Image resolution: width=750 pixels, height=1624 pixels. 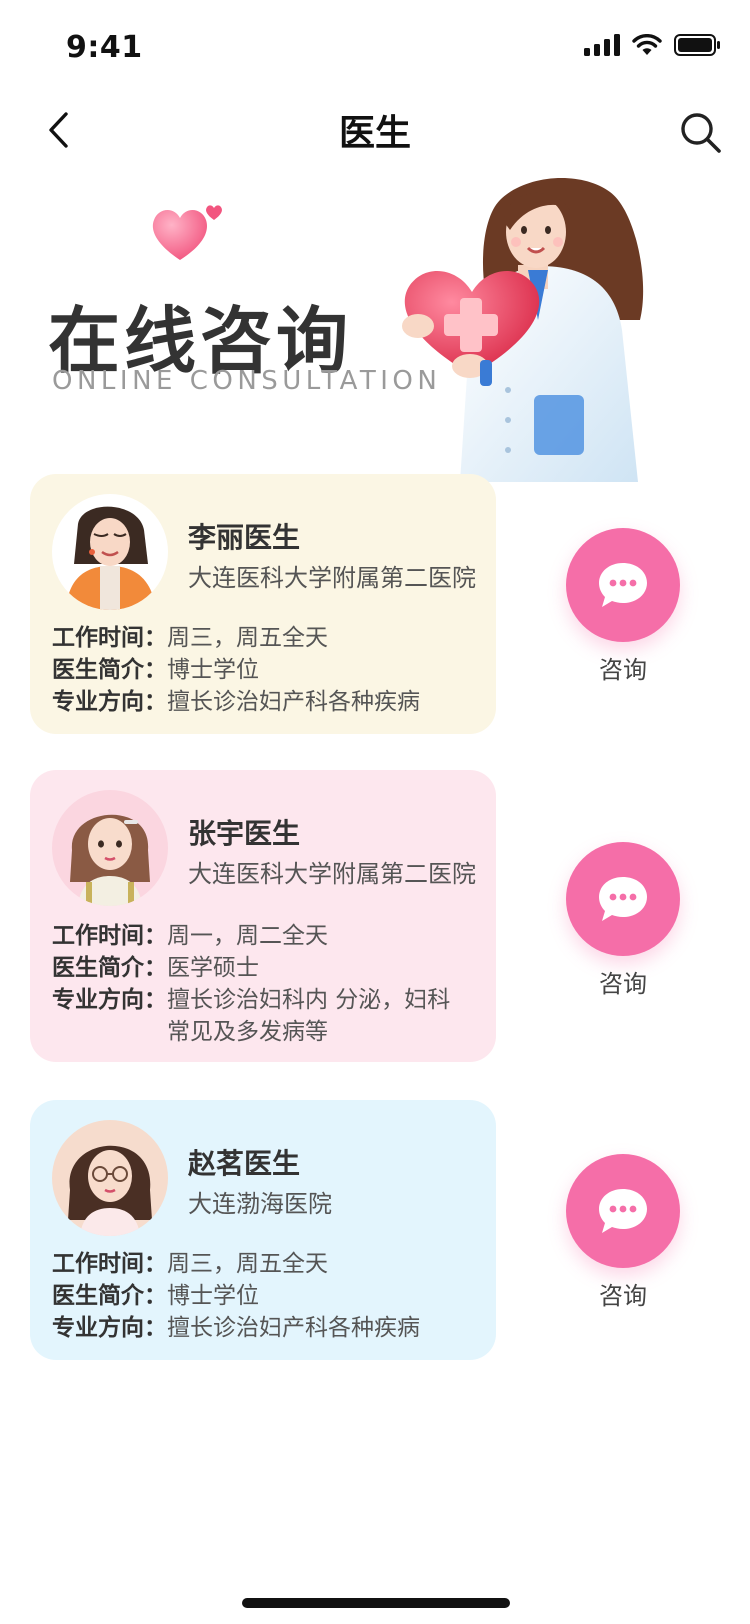 I want to click on work-time-line: 工作时间： 周一，周二全天, so click(x=267, y=936).